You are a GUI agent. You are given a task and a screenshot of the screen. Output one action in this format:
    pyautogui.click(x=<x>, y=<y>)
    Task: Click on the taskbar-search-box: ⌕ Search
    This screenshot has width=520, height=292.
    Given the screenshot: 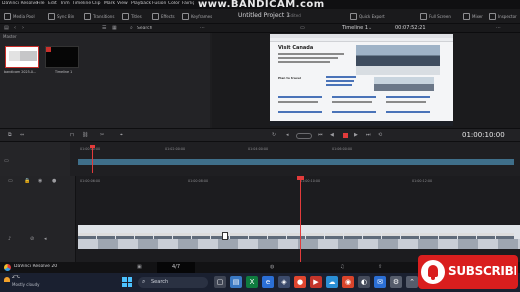 What is the action you would take?
    pyautogui.click(x=173, y=282)
    